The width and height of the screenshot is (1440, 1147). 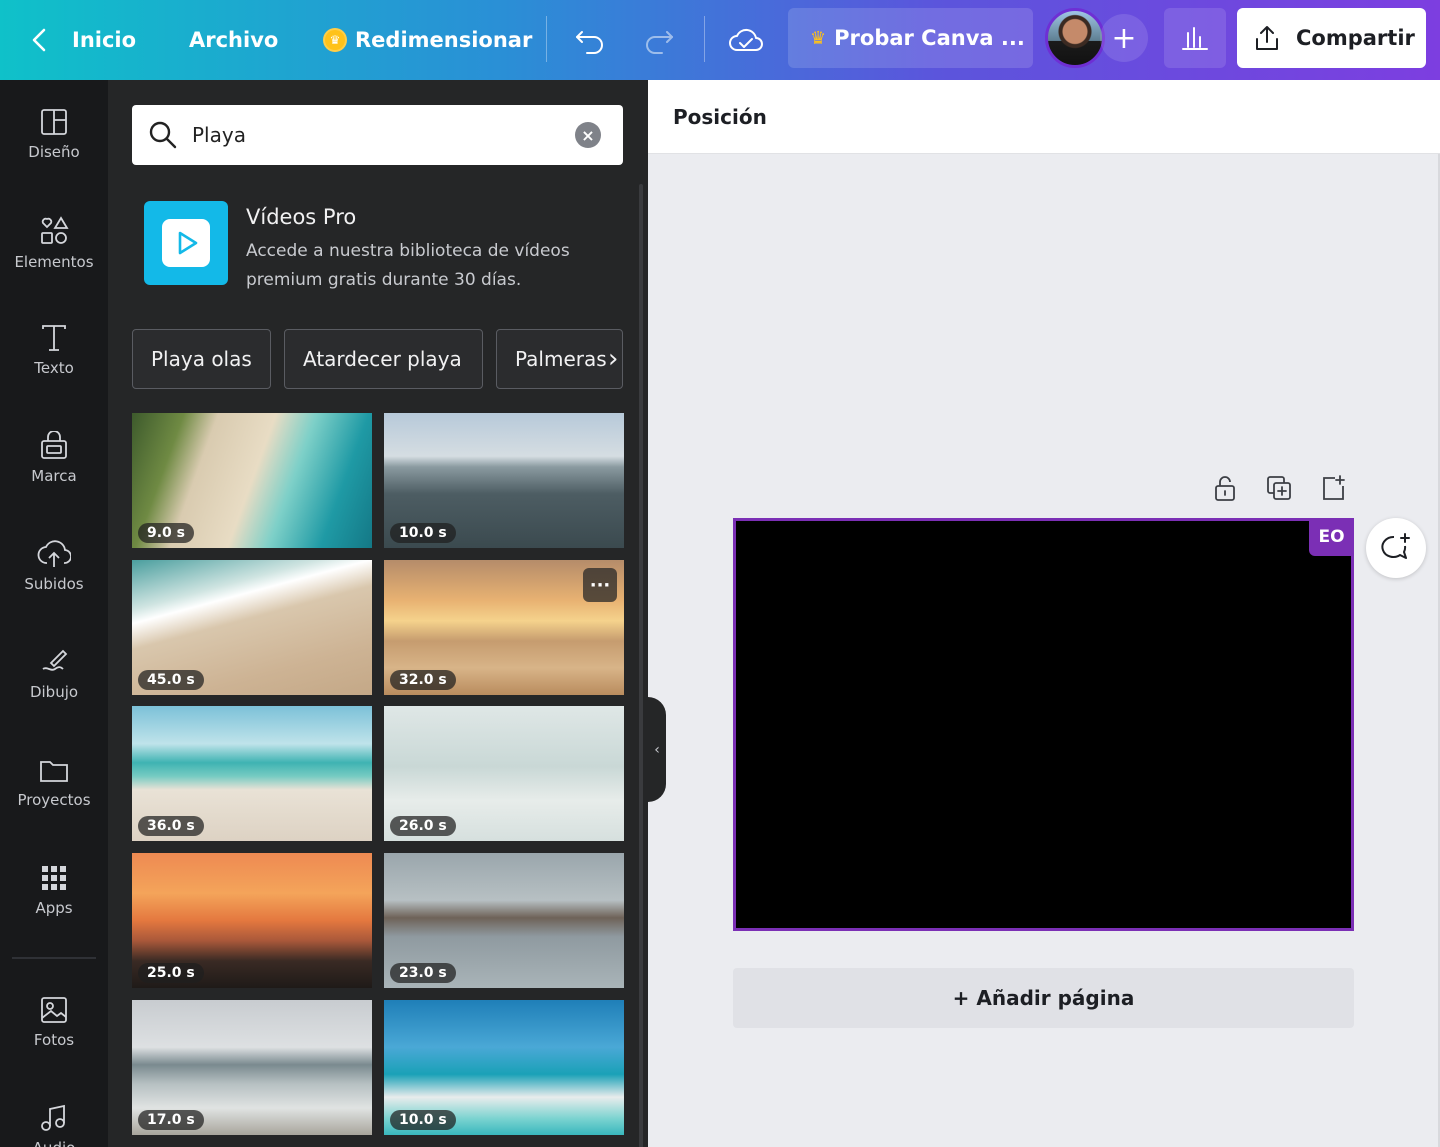 I want to click on duration-badge: 9.0 s, so click(x=166, y=533).